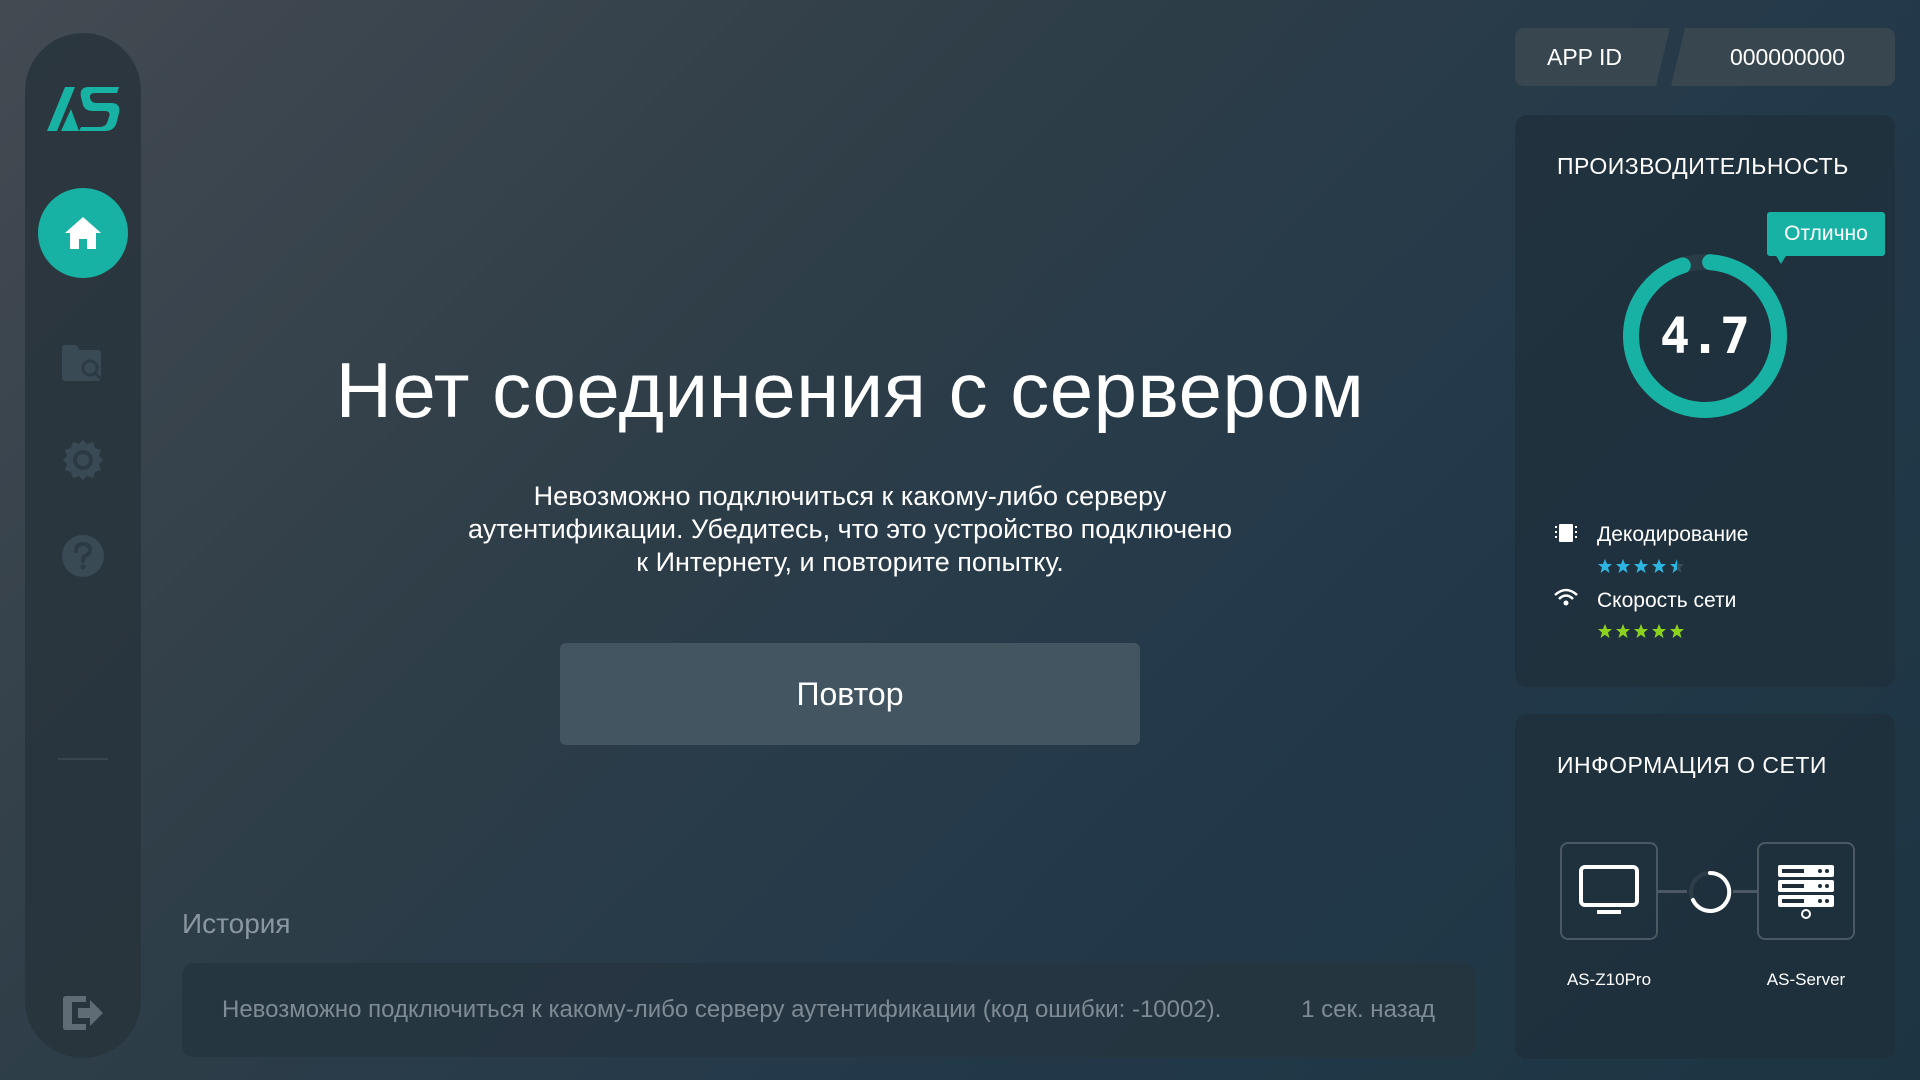 The image size is (1920, 1080). What do you see at coordinates (1609, 979) in the screenshot?
I see `client-device-label: AS-Z10Pro` at bounding box center [1609, 979].